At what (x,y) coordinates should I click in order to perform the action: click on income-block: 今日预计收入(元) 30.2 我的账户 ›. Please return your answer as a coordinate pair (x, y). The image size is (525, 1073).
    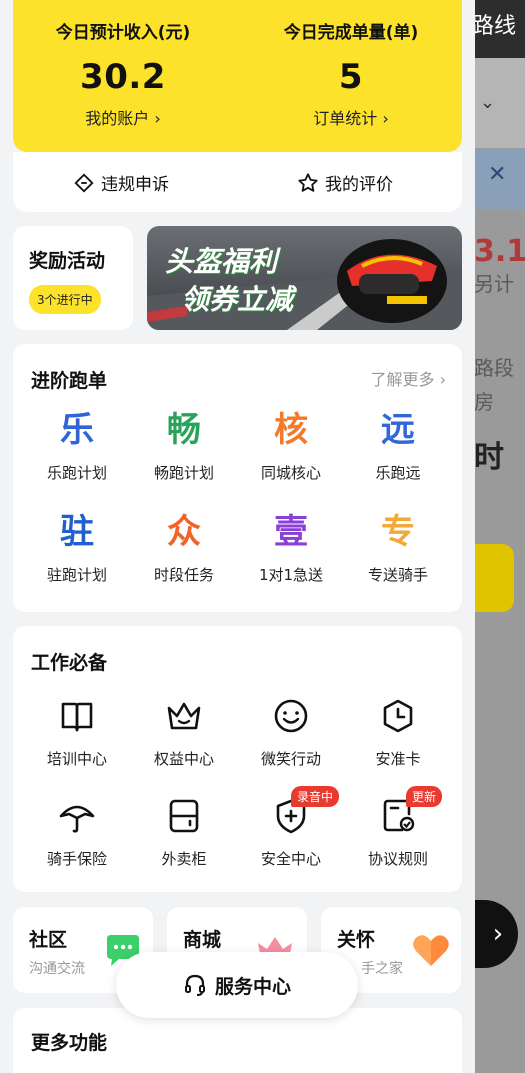
    Looking at the image, I should click on (123, 73).